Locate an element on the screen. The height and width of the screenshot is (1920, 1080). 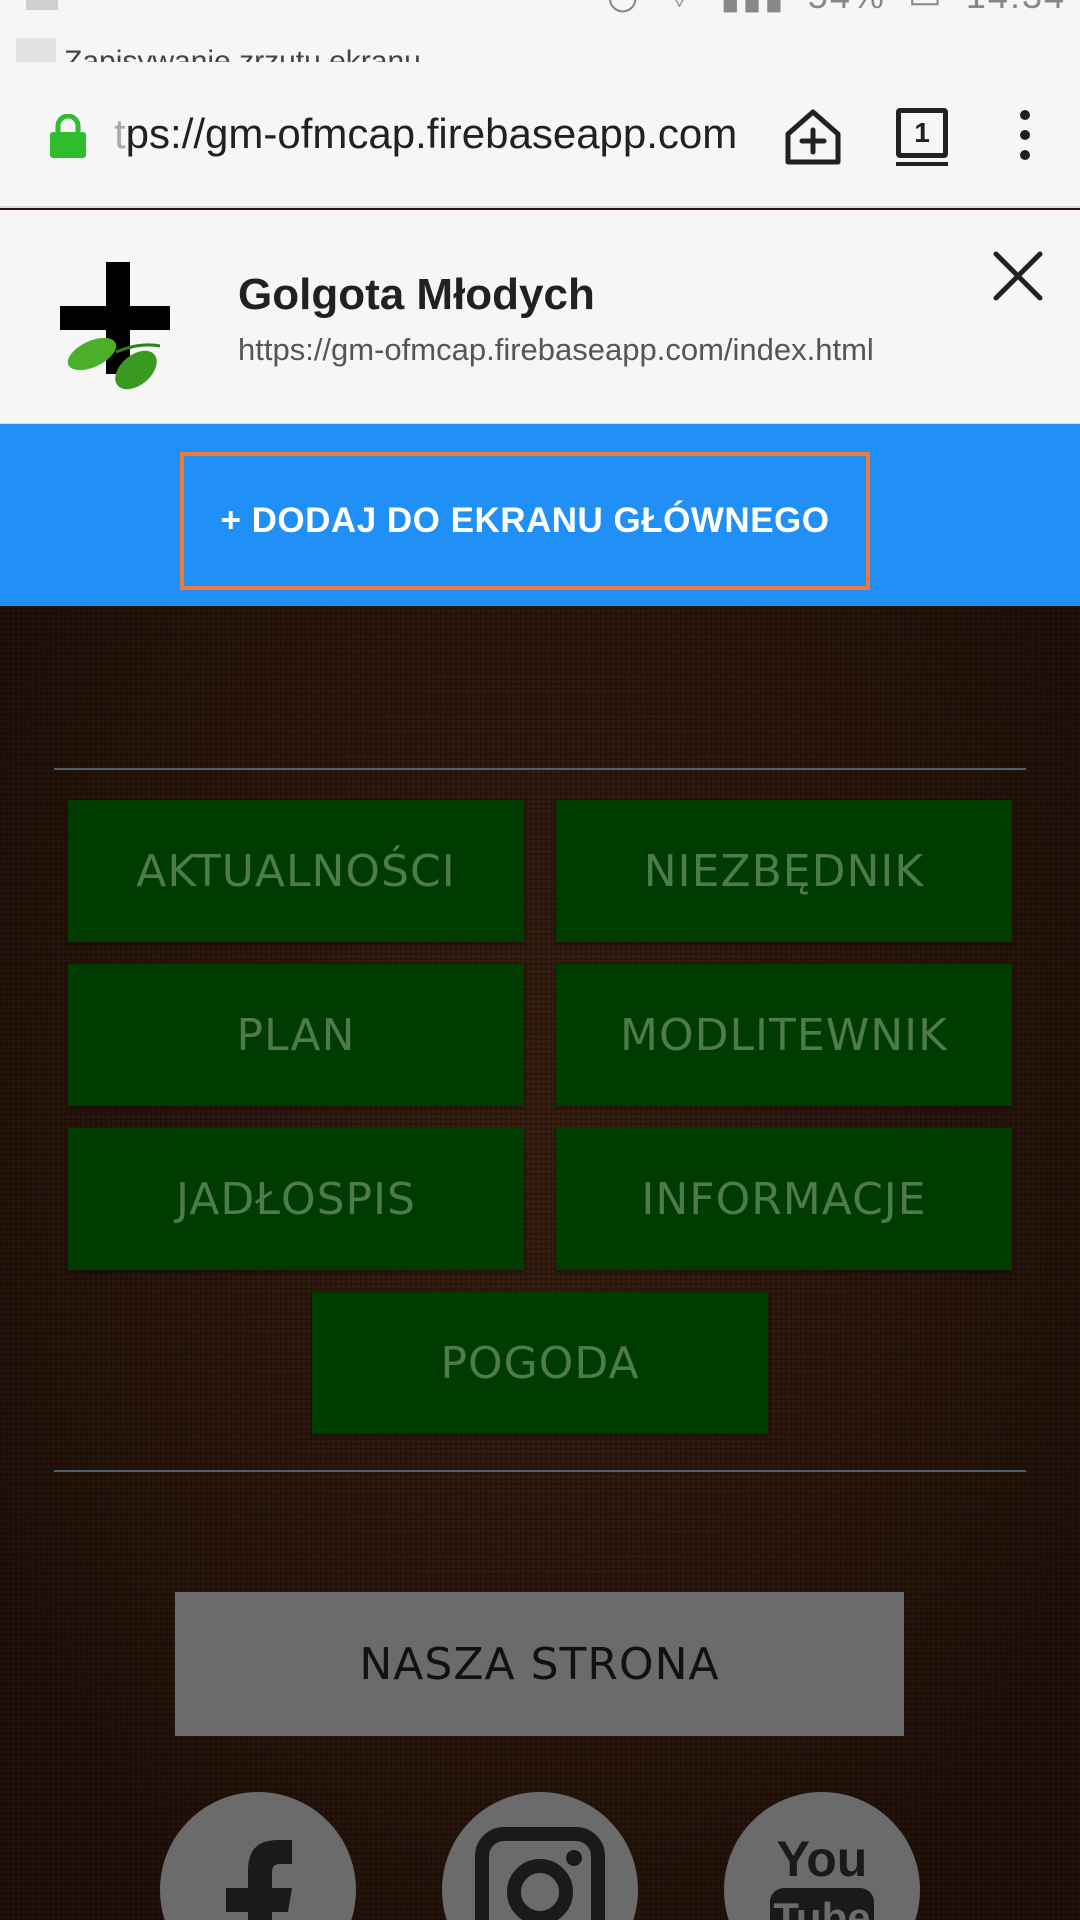
instagram-icon is located at coordinates (540, 1873).